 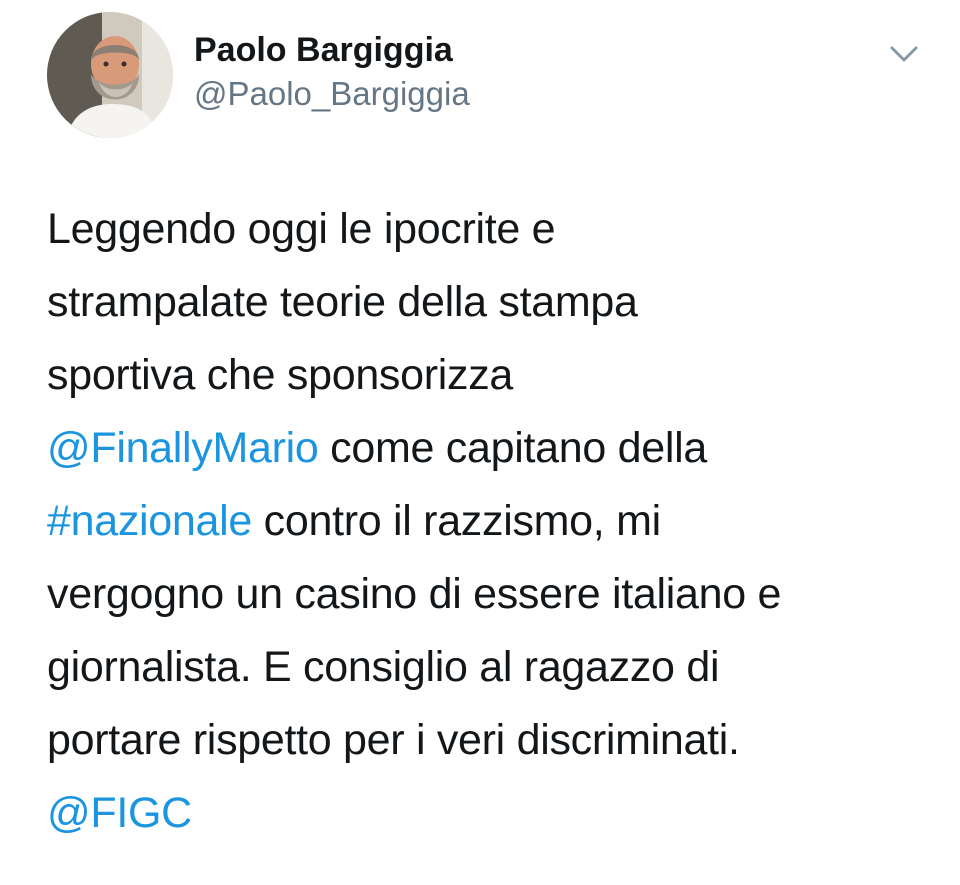 What do you see at coordinates (119, 813) in the screenshot?
I see `mention-link-figc: @FIGC` at bounding box center [119, 813].